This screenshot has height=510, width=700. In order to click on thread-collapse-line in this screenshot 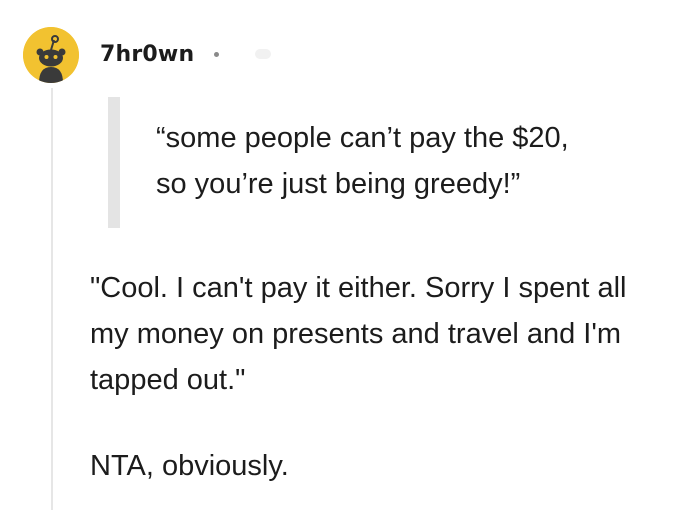, I will do `click(52, 299)`.